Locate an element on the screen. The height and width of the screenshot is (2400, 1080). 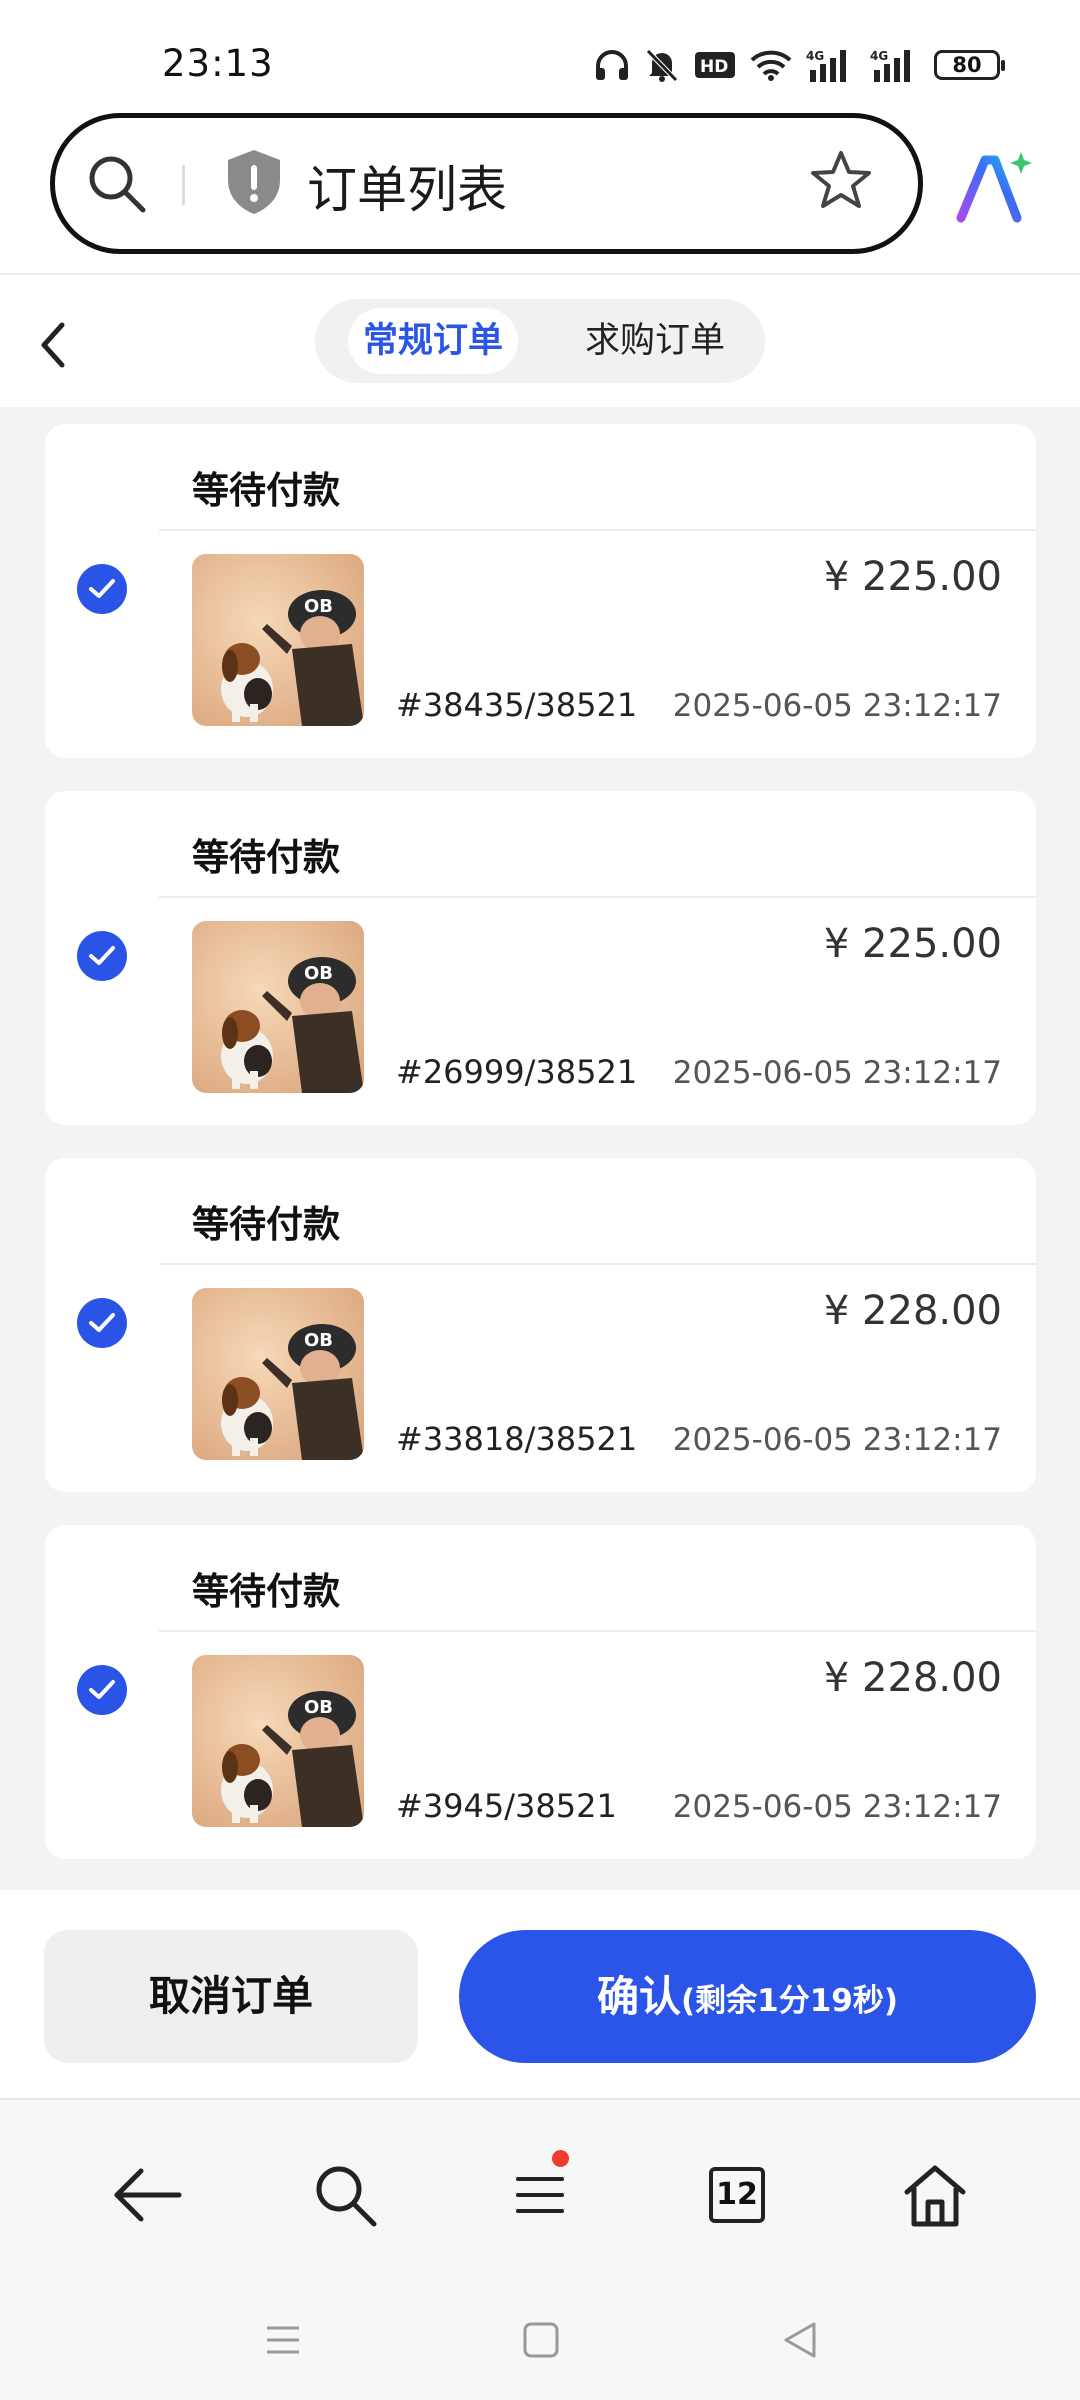
recents-icon is located at coordinates (283, 2340).